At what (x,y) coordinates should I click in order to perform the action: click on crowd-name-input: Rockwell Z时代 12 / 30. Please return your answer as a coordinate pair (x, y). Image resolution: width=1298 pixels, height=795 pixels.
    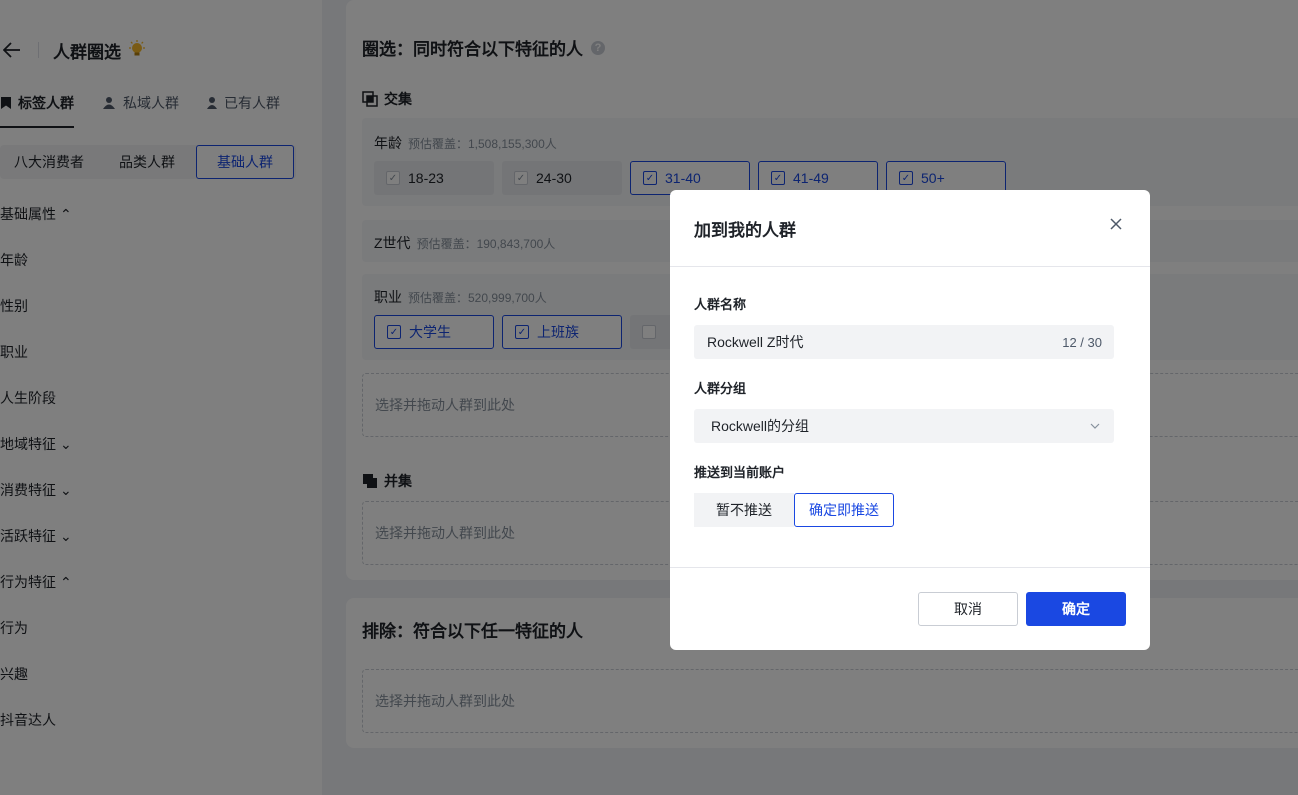
    Looking at the image, I should click on (904, 342).